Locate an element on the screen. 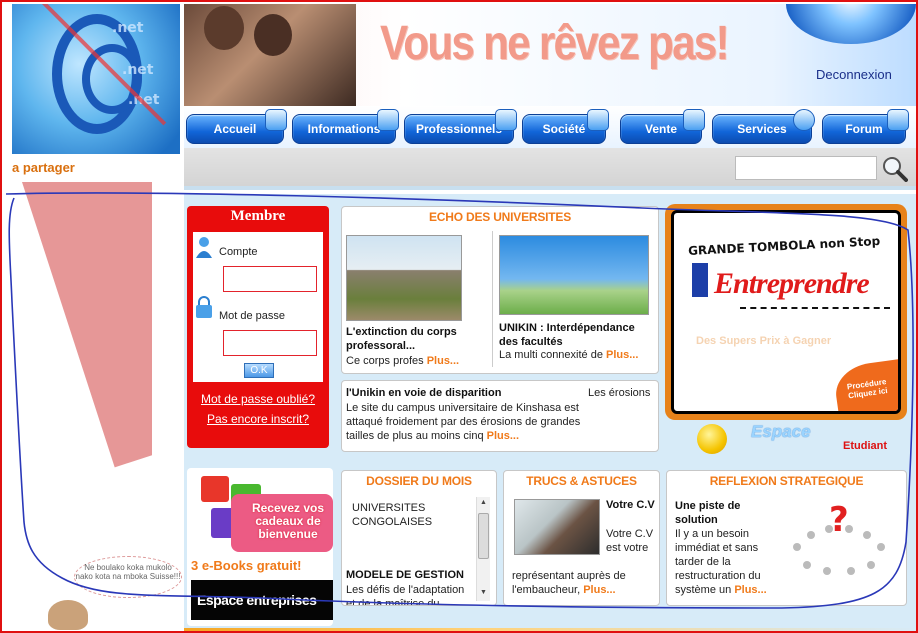  account-input is located at coordinates (270, 279).